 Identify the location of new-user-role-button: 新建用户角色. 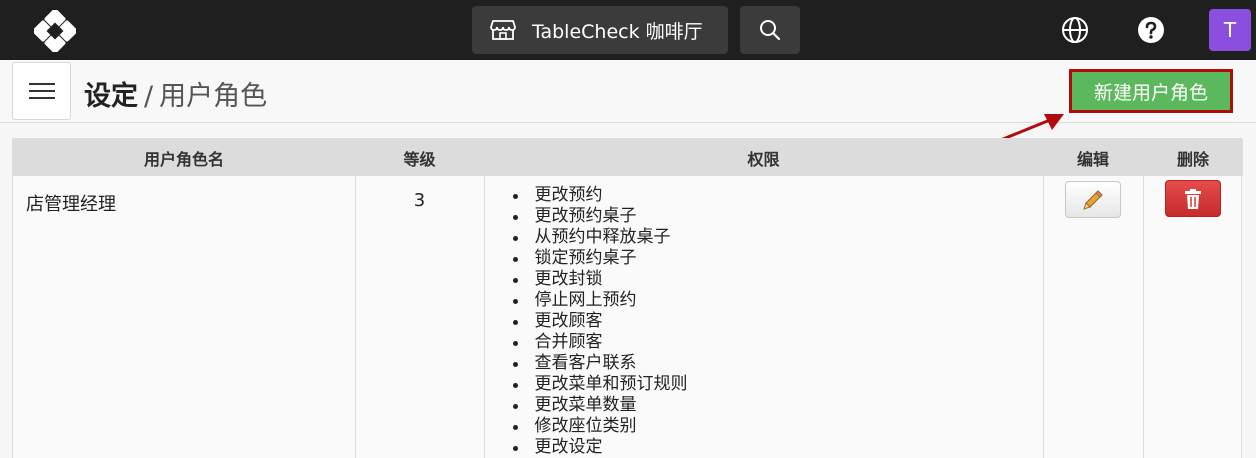
(1151, 91).